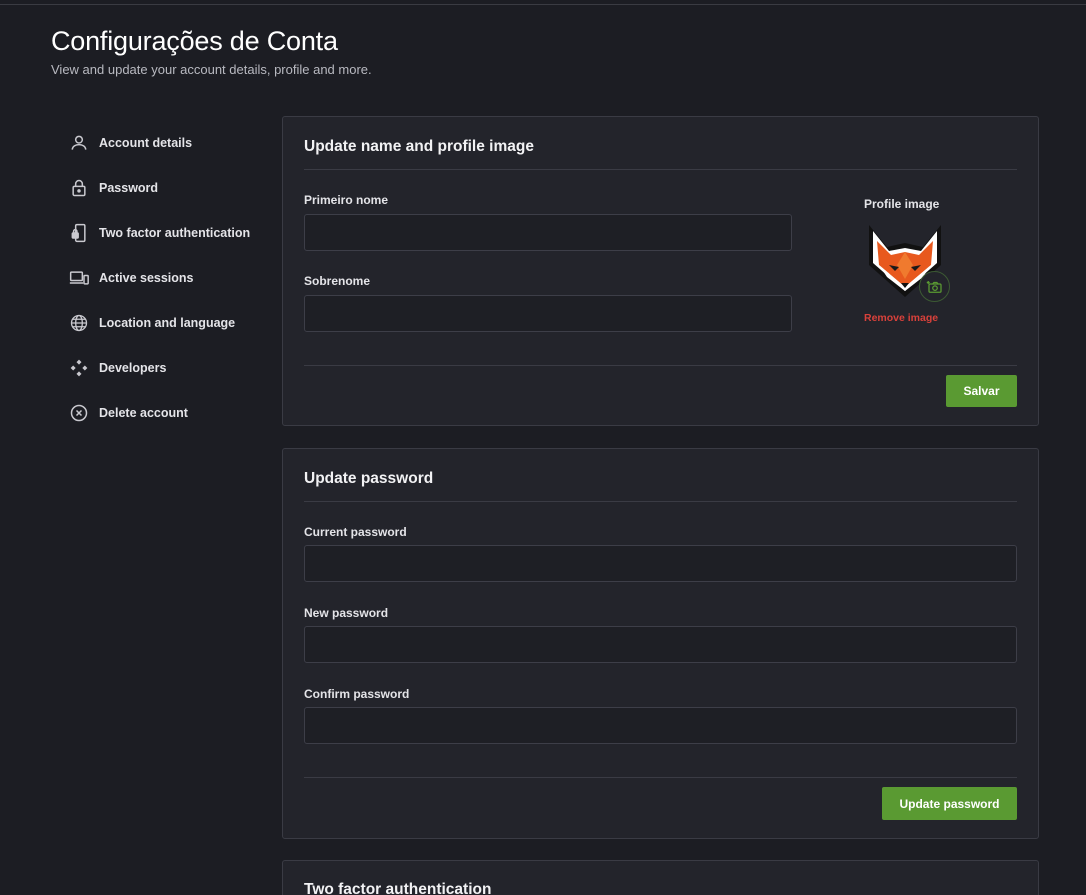 The image size is (1086, 895). Describe the element at coordinates (129, 187) in the screenshot. I see `sidebar-item-label: Password` at that location.